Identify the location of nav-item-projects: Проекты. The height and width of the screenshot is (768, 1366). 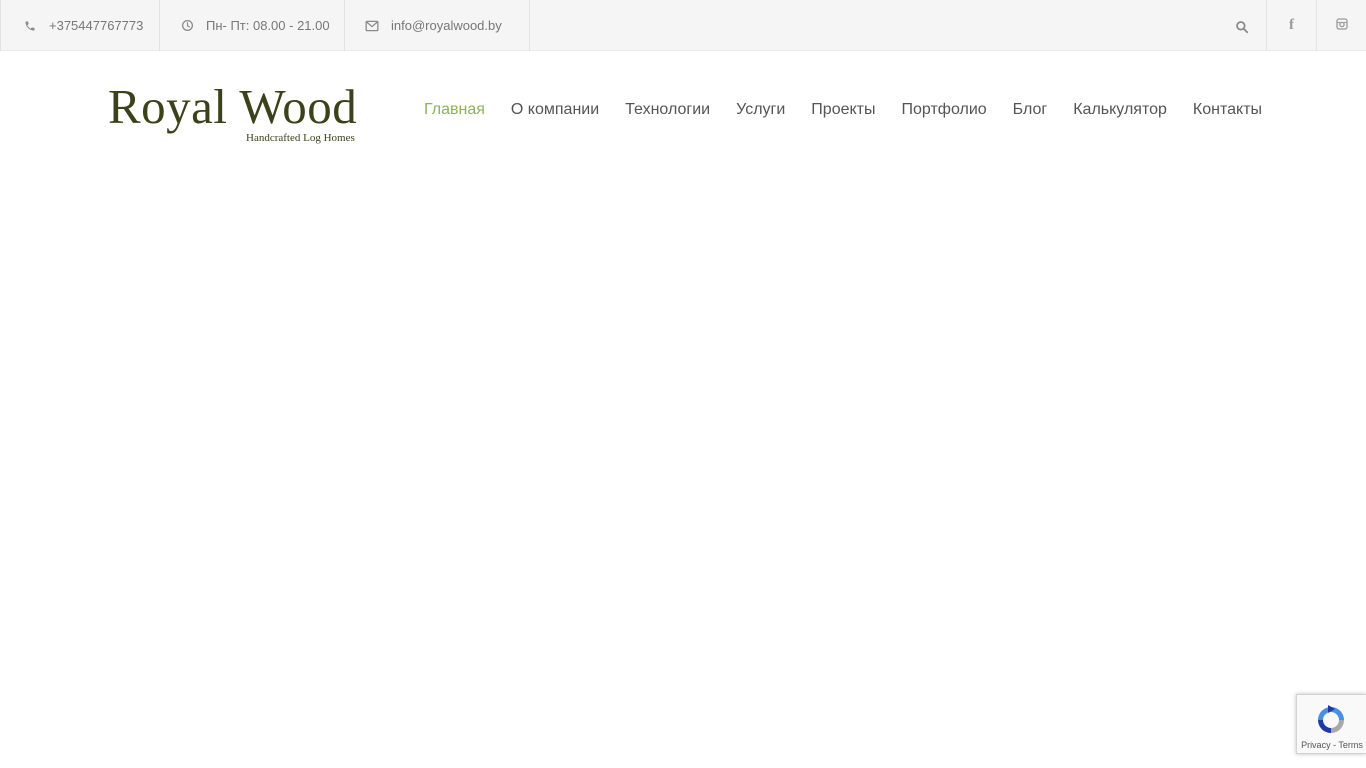
(843, 110).